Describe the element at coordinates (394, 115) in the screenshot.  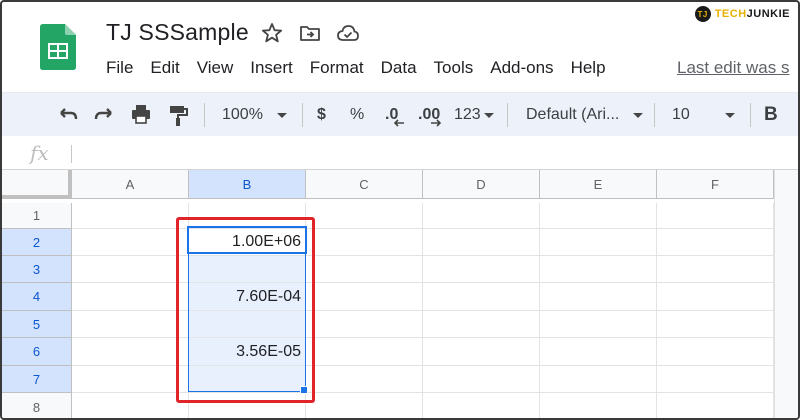
I see `decrease-decimal-button: .0` at that location.